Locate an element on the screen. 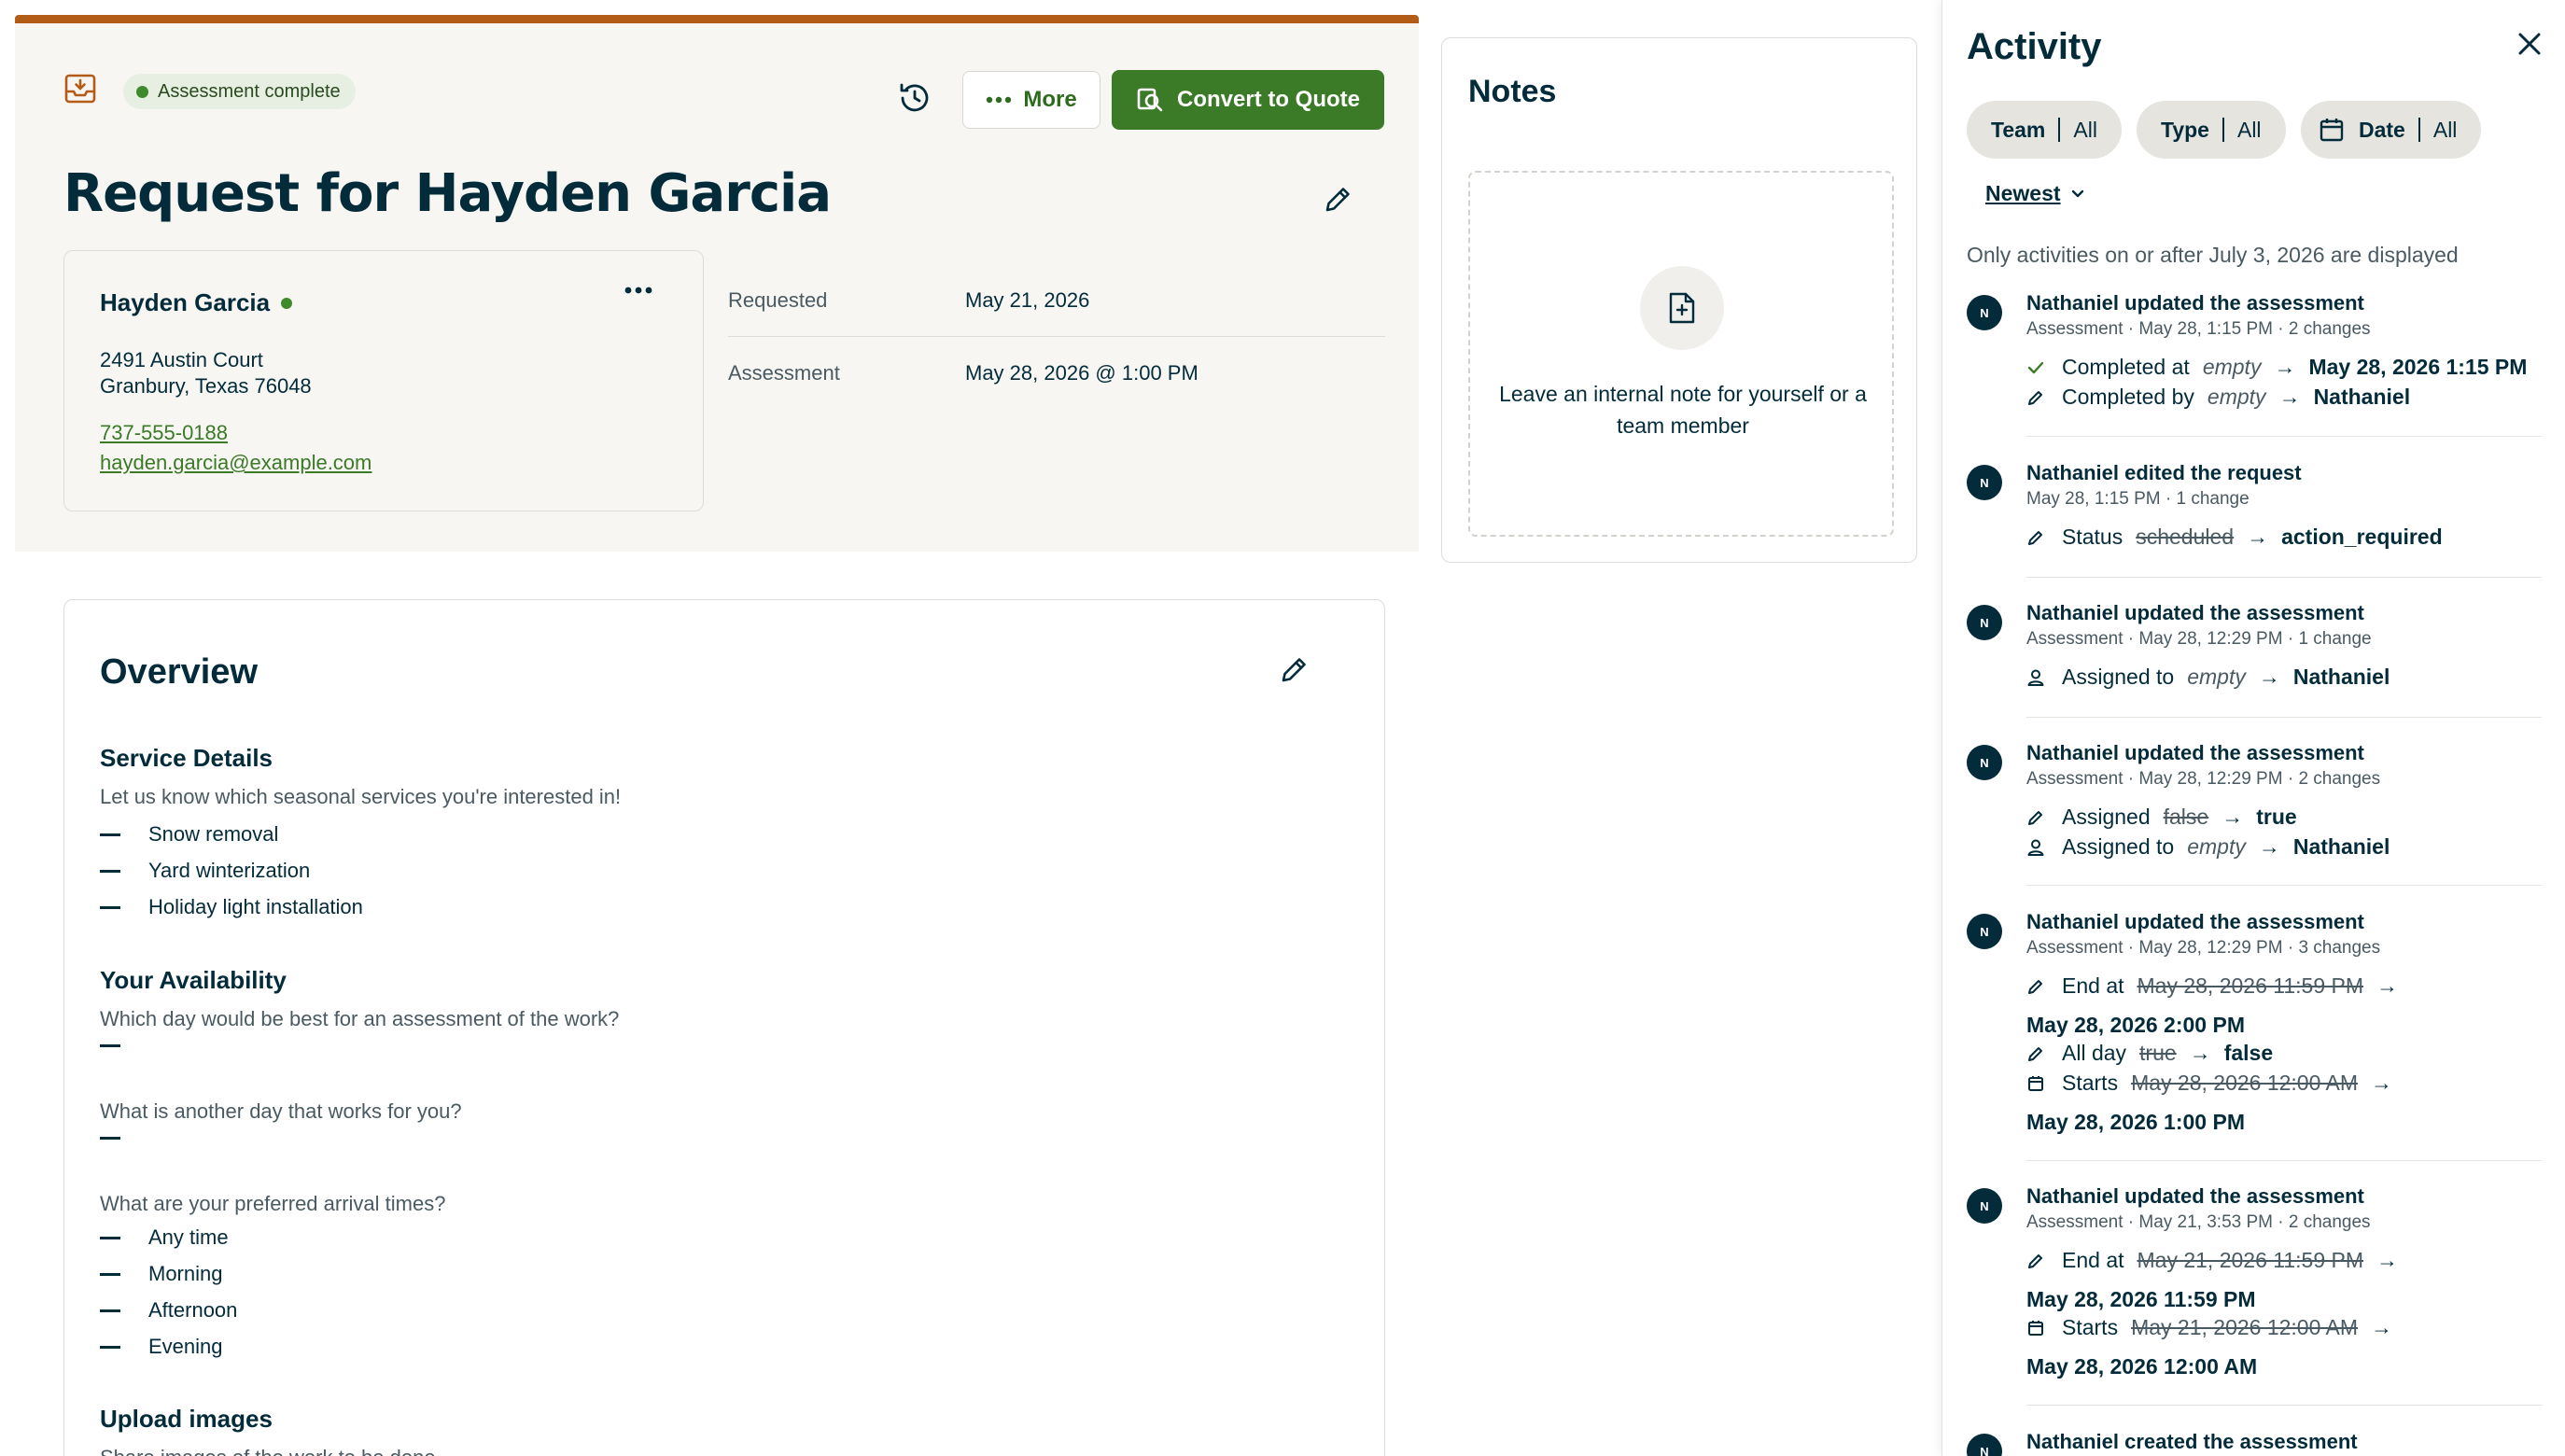 The height and width of the screenshot is (1456, 2565). arrival-item: Evening is located at coordinates (161, 1347).